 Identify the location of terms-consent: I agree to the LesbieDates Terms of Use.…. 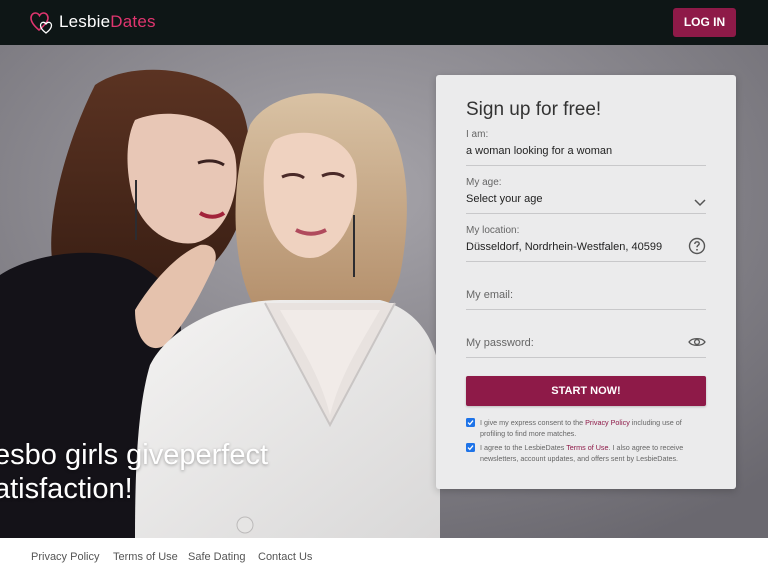
(586, 453).